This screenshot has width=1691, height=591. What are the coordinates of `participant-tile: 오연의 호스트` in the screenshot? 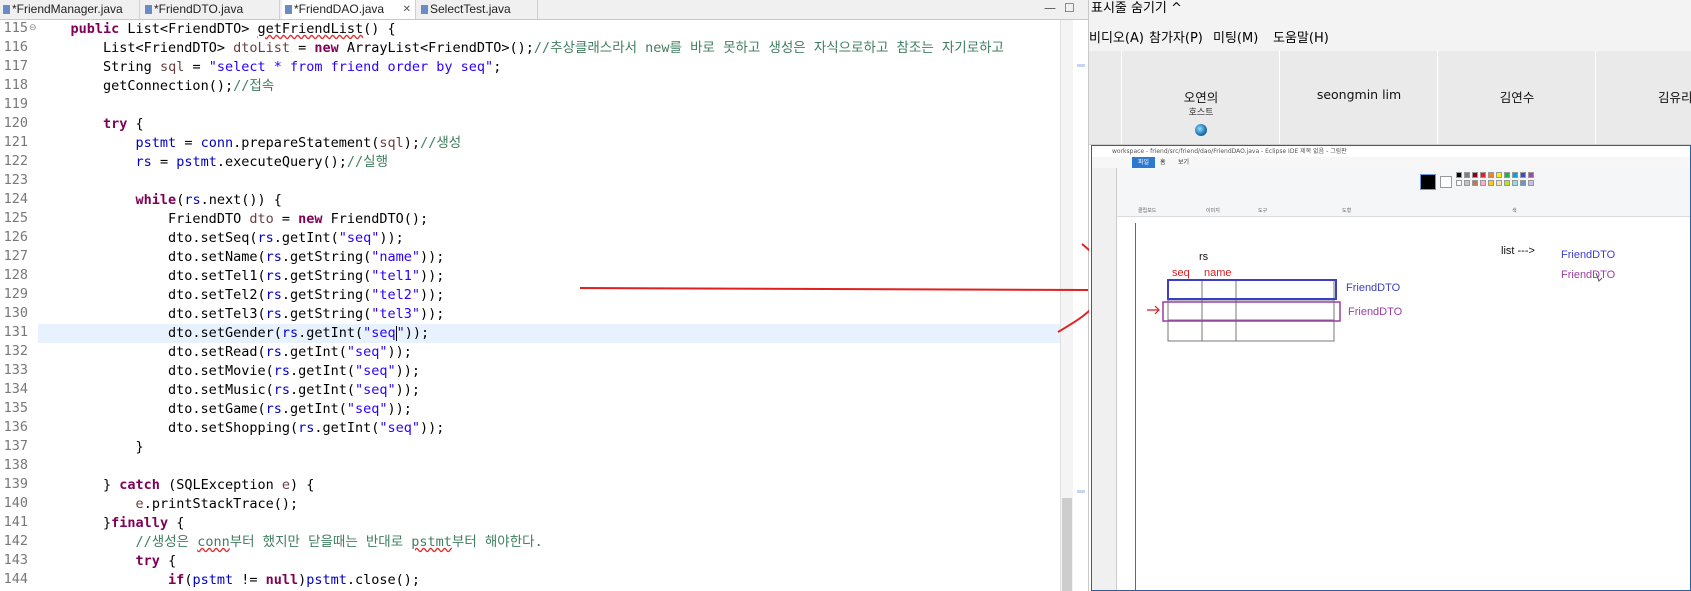 It's located at (1200, 97).